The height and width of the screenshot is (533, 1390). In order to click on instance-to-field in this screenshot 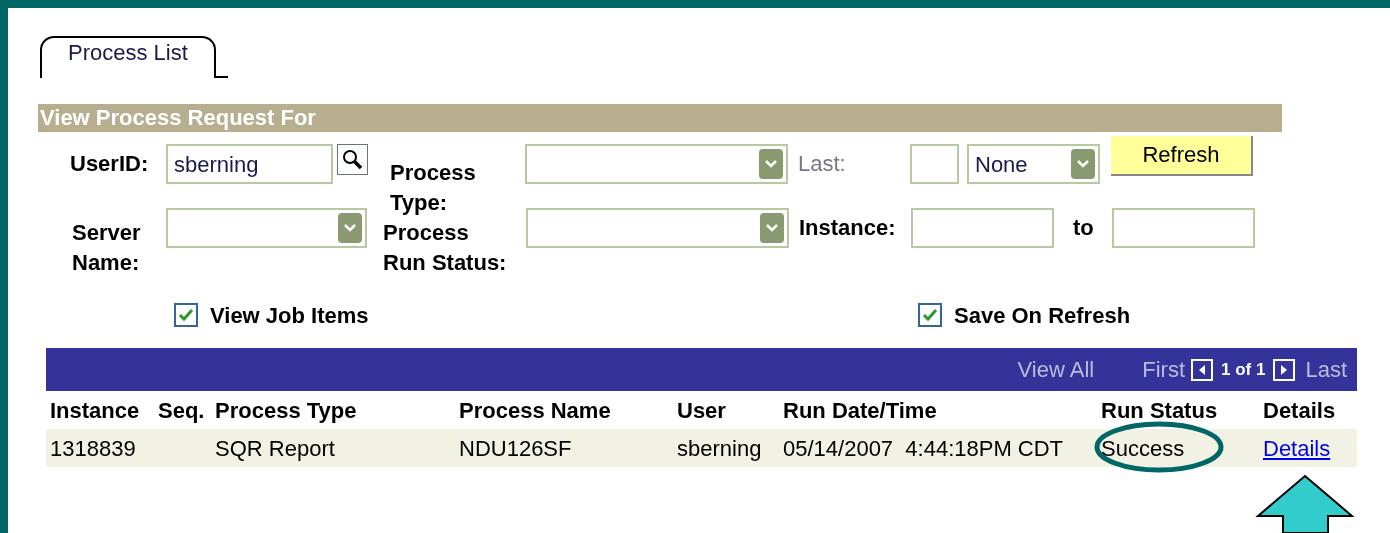, I will do `click(1183, 228)`.